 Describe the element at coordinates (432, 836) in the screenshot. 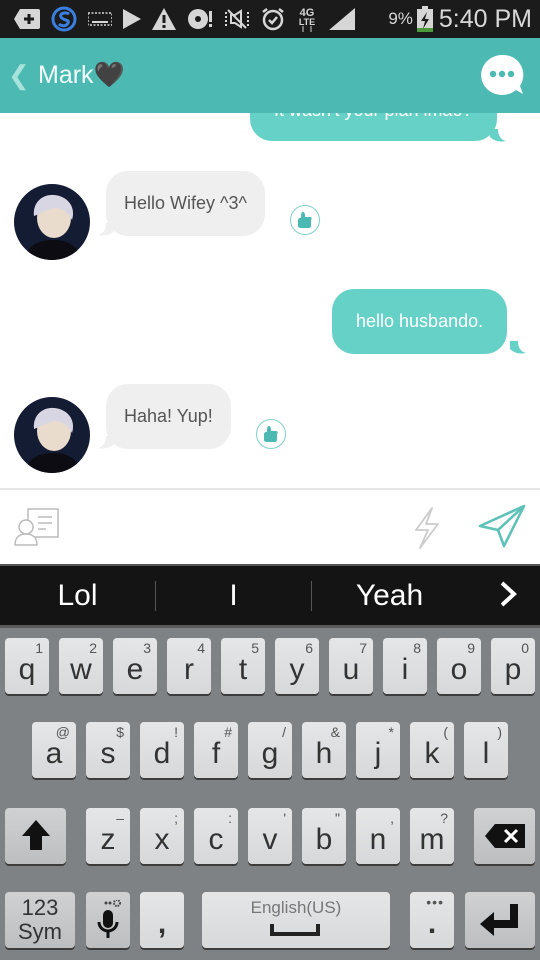

I see `key-m: ? m` at that location.